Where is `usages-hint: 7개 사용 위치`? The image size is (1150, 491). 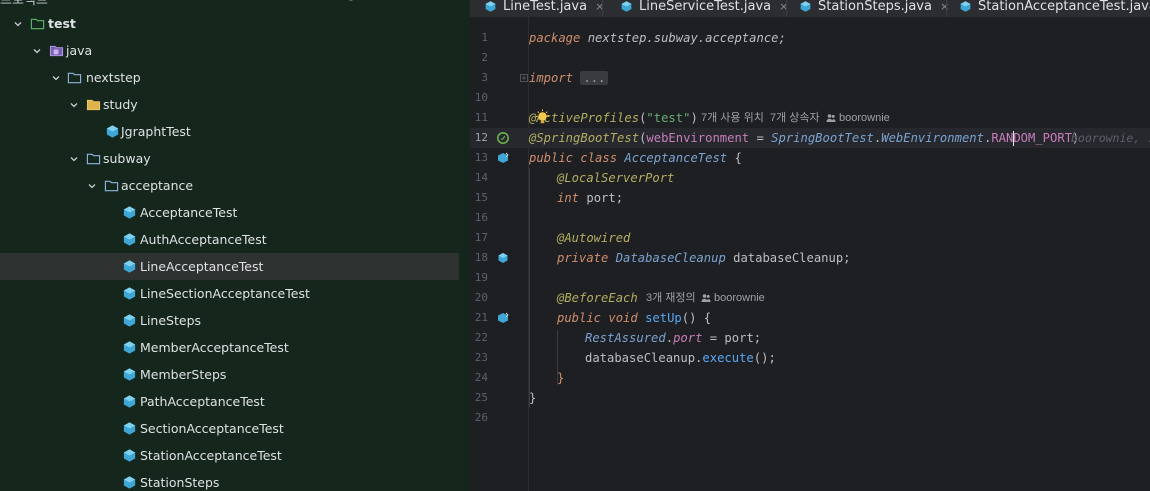
usages-hint: 7개 사용 위치 is located at coordinates (732, 118).